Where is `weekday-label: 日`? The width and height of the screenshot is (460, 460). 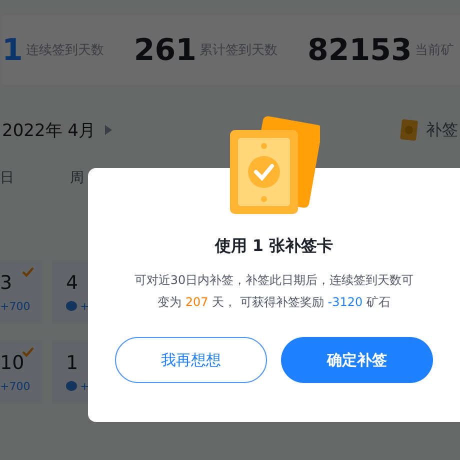 weekday-label: 日 is located at coordinates (7, 178).